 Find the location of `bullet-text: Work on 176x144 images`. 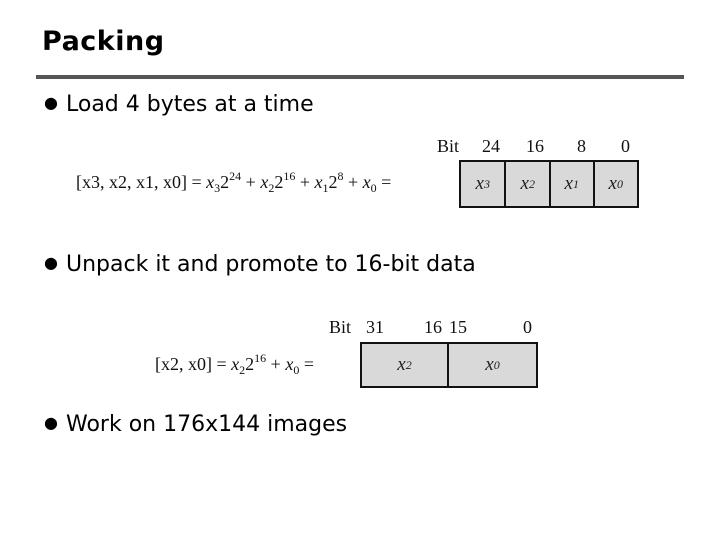

bullet-text: Work on 176x144 images is located at coordinates (207, 424).